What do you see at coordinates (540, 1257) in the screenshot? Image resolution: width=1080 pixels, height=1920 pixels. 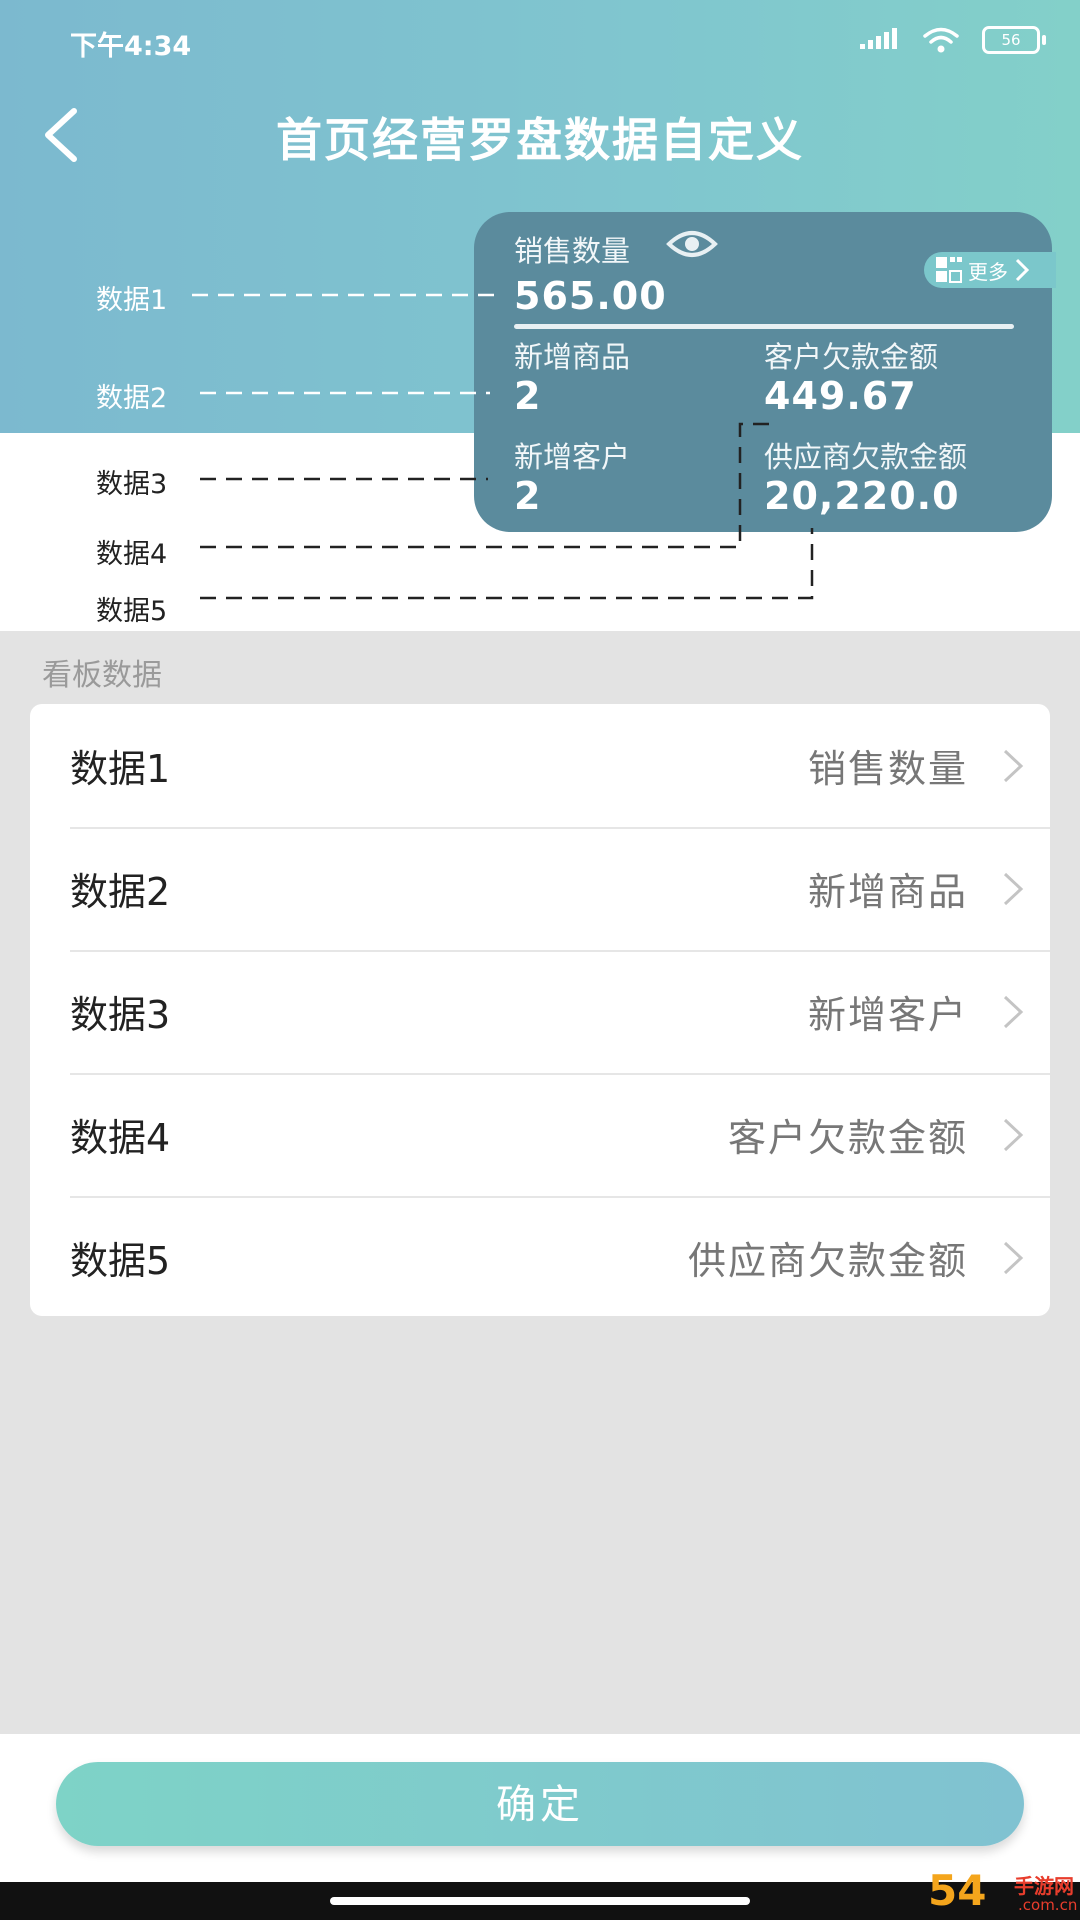 I see `list-item: 数据5 供应商欠款金额` at bounding box center [540, 1257].